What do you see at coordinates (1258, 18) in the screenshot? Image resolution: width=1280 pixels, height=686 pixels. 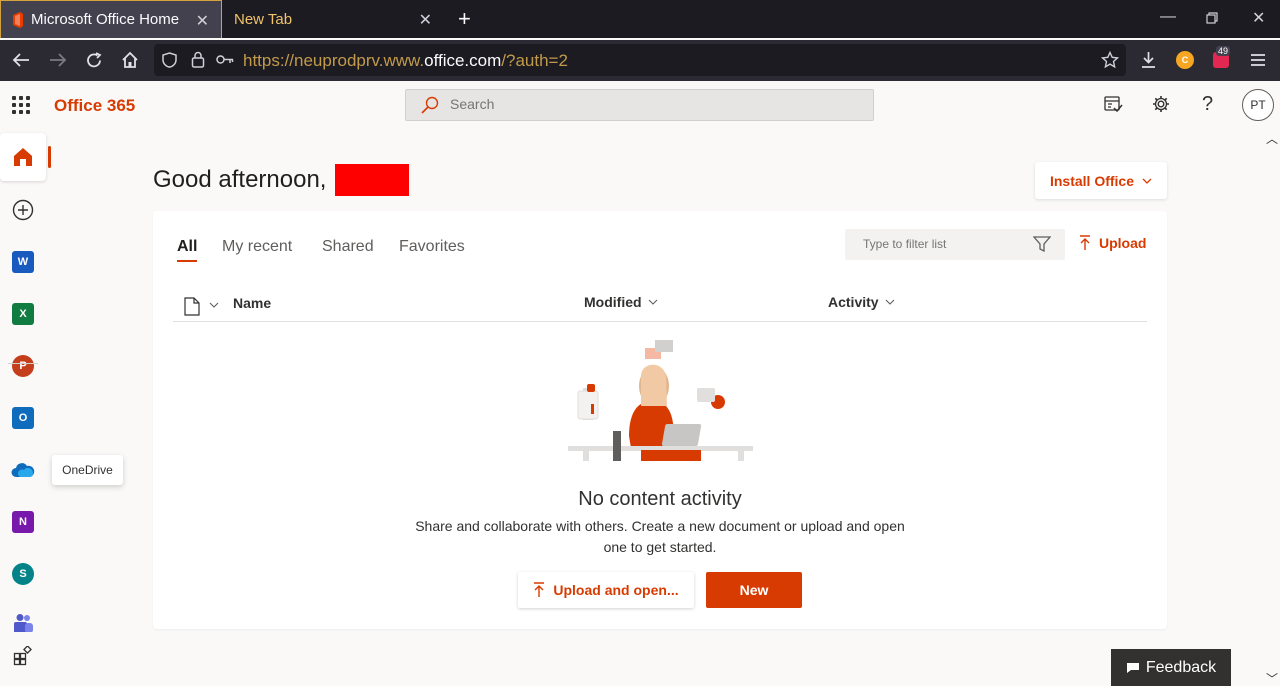 I see `close-window-icon: ✕` at bounding box center [1258, 18].